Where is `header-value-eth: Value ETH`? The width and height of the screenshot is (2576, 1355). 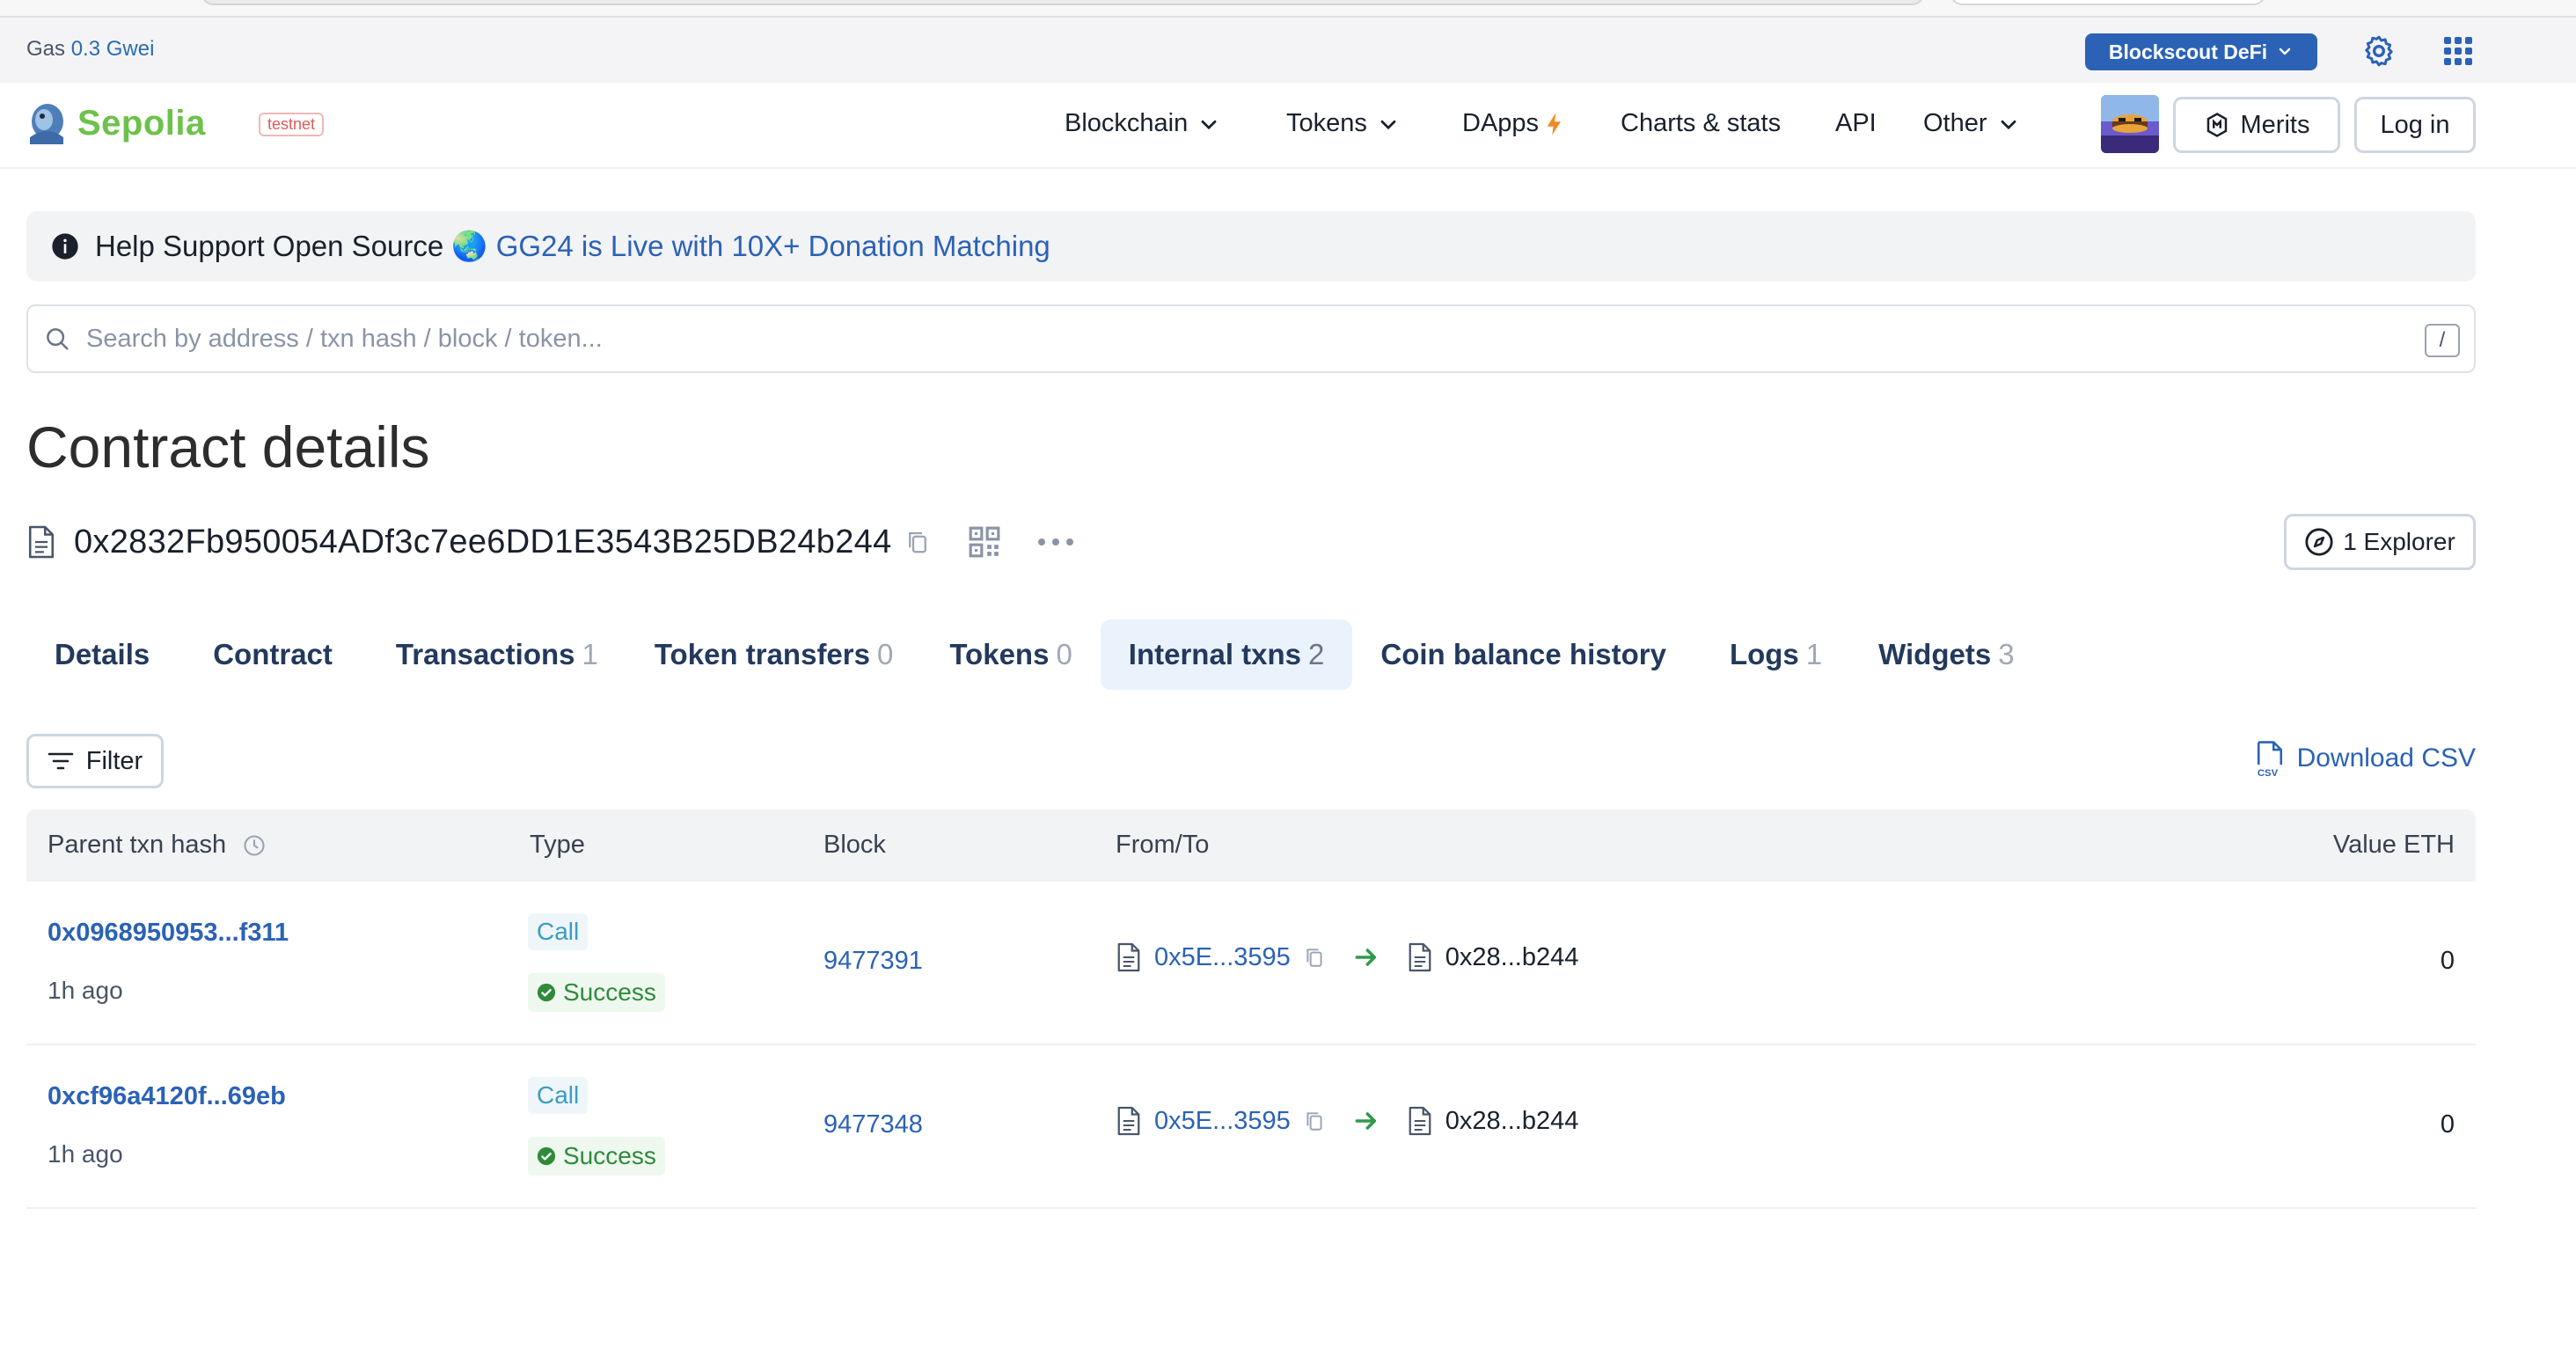
header-value-eth: Value ETH is located at coordinates (2393, 845).